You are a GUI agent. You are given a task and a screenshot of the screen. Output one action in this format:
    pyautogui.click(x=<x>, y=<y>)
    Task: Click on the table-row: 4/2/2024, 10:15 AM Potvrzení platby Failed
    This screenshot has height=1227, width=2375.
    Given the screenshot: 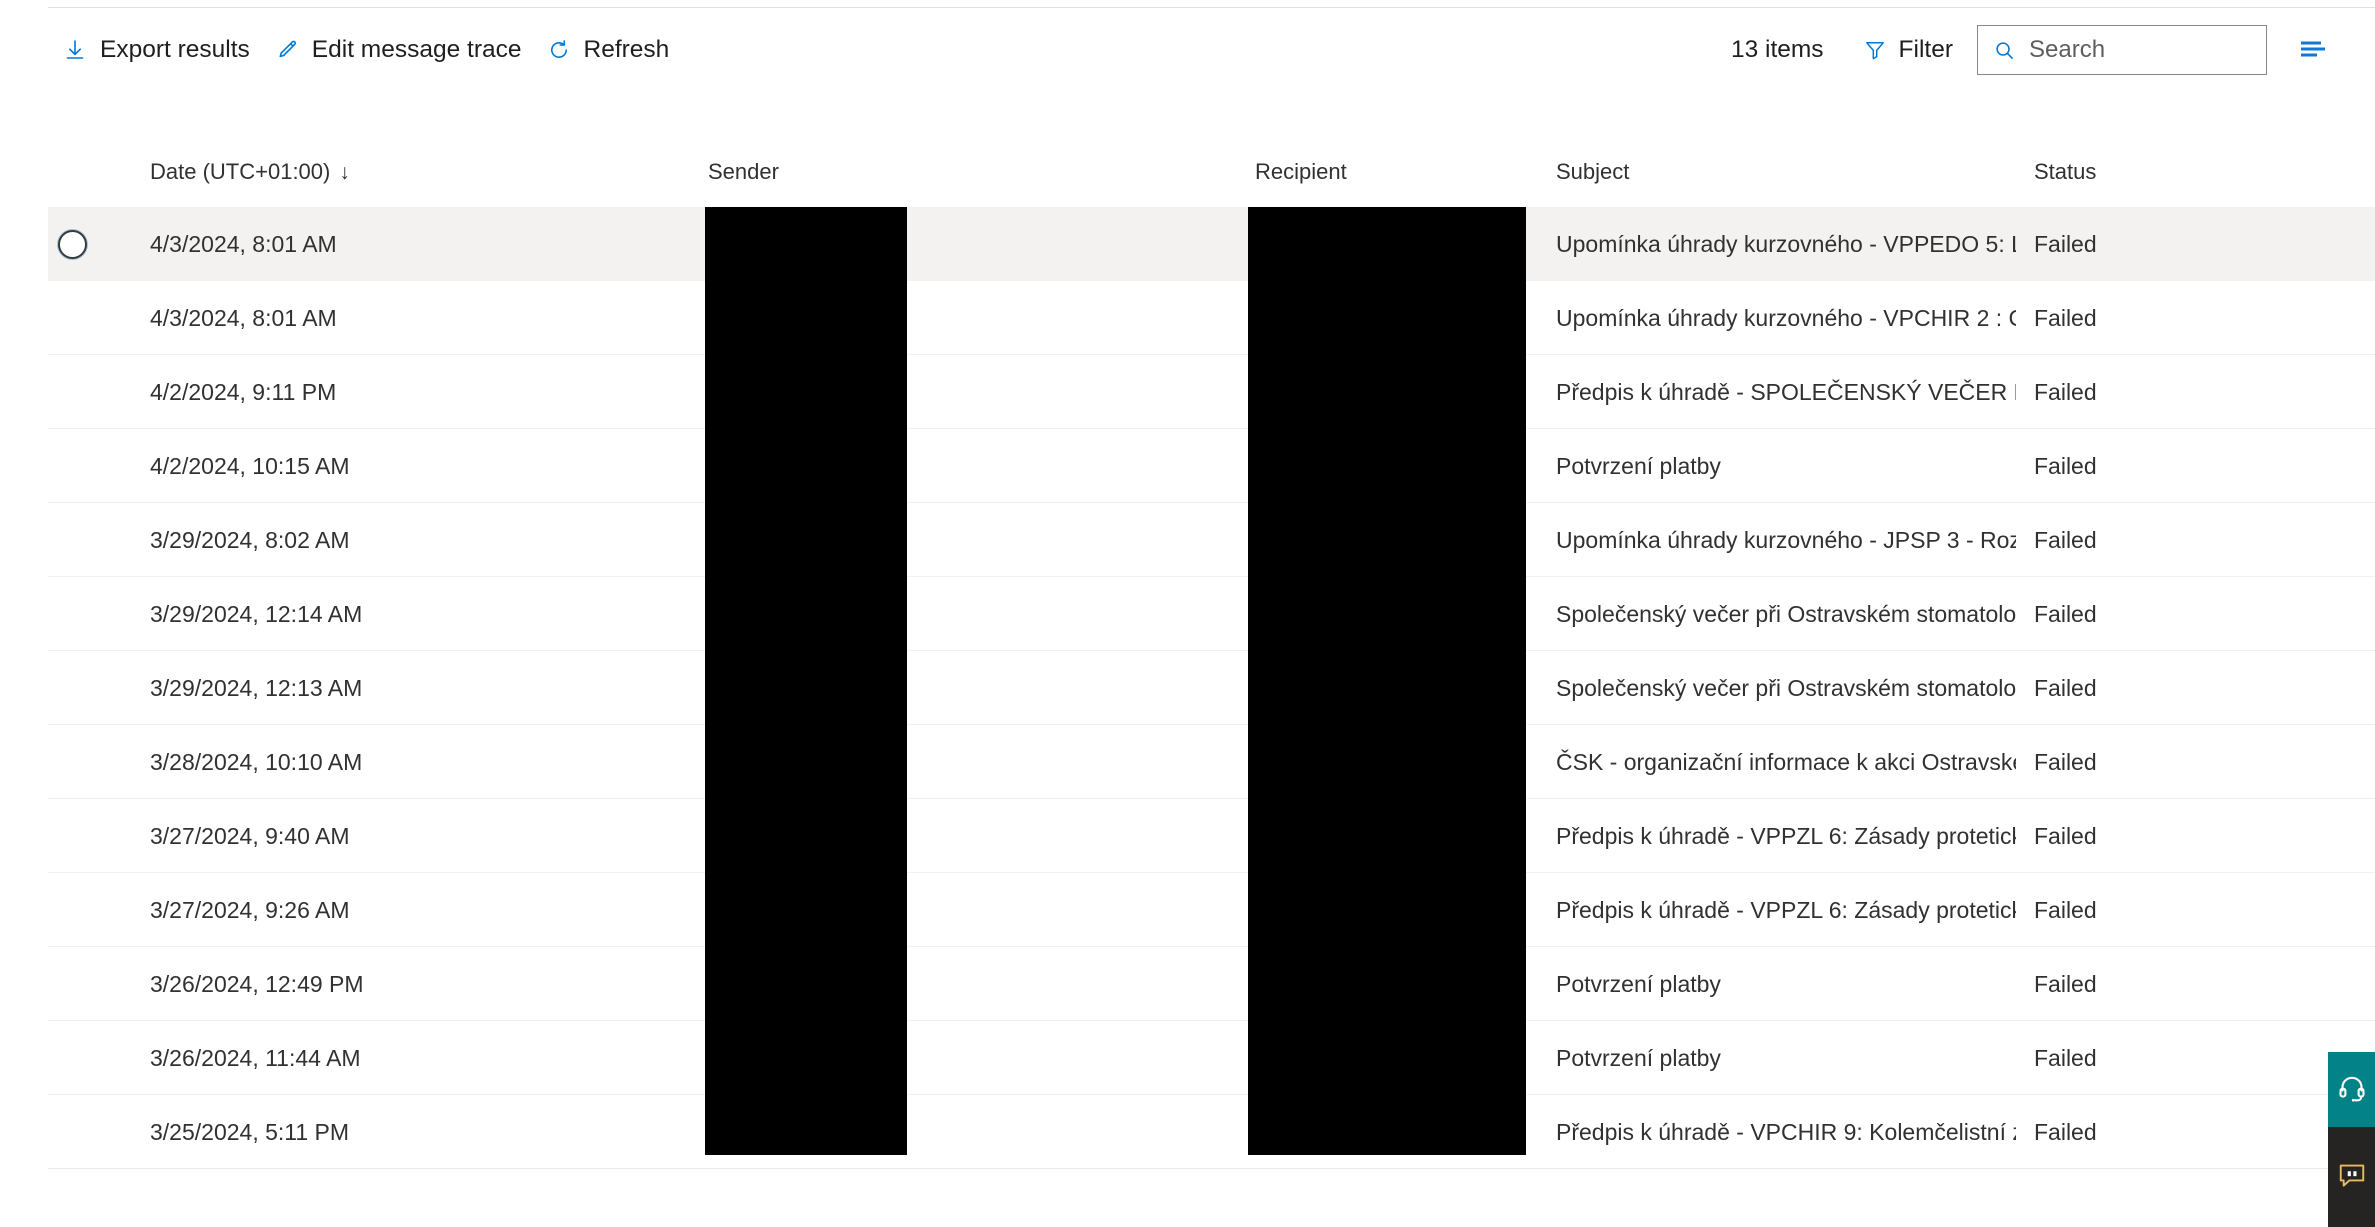 What is the action you would take?
    pyautogui.click(x=1211, y=466)
    